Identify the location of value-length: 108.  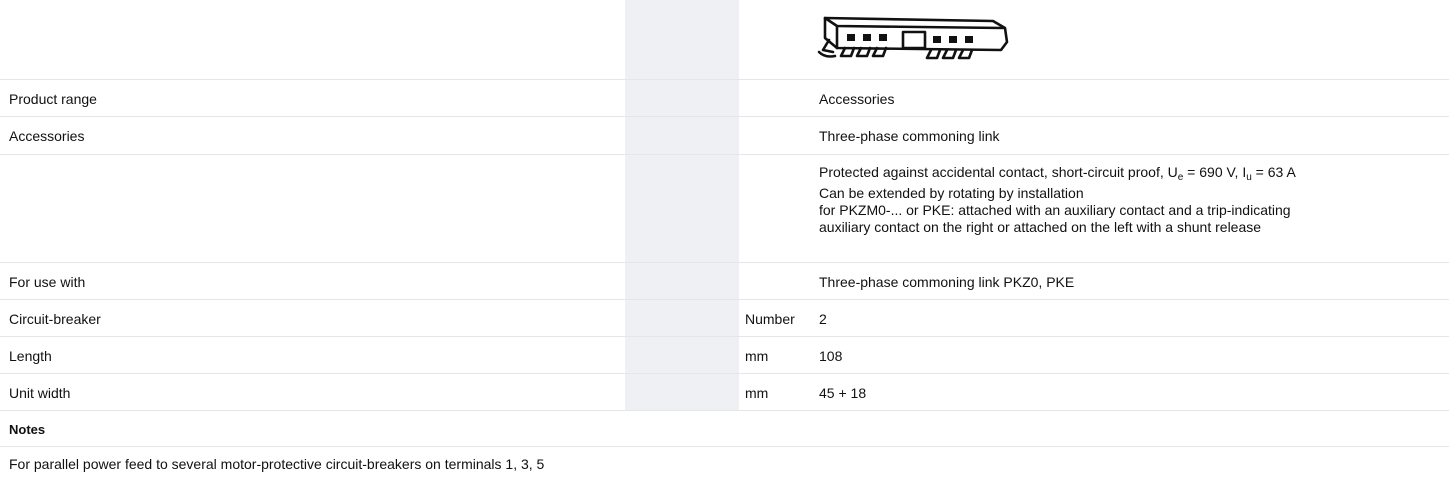
(831, 356).